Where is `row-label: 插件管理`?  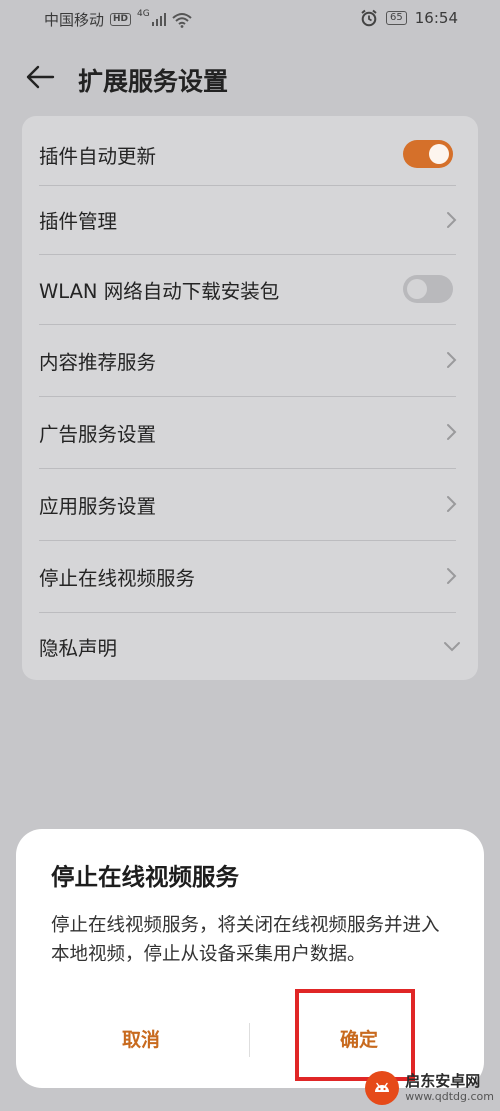 row-label: 插件管理 is located at coordinates (78, 221).